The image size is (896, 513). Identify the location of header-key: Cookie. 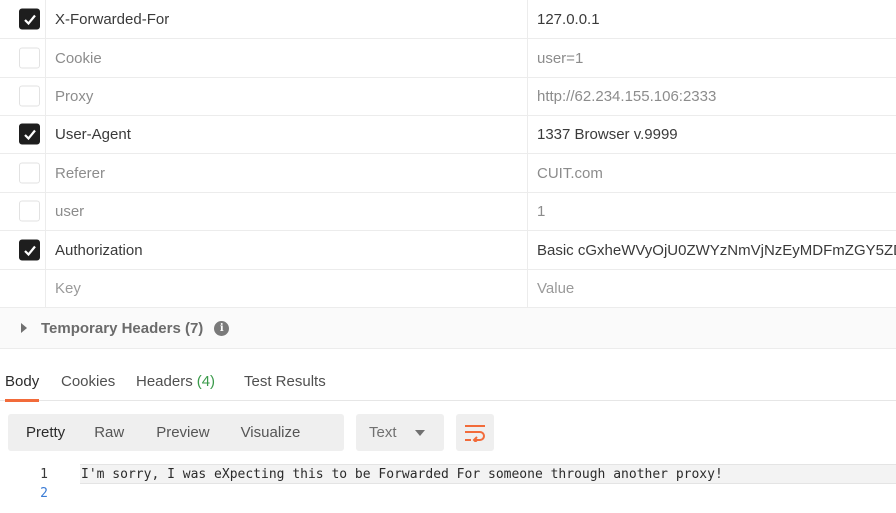
(287, 58).